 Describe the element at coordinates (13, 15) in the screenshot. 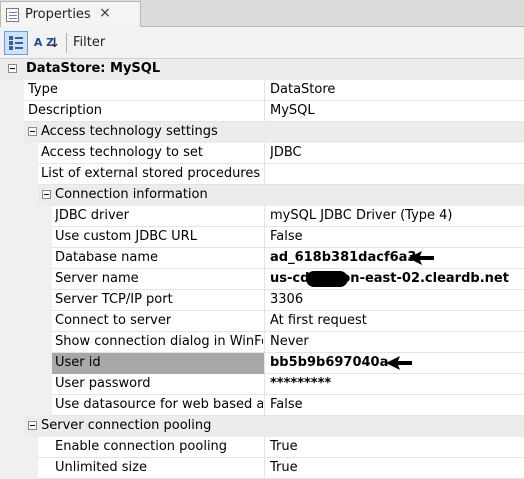

I see `properties-sheet-icon` at that location.